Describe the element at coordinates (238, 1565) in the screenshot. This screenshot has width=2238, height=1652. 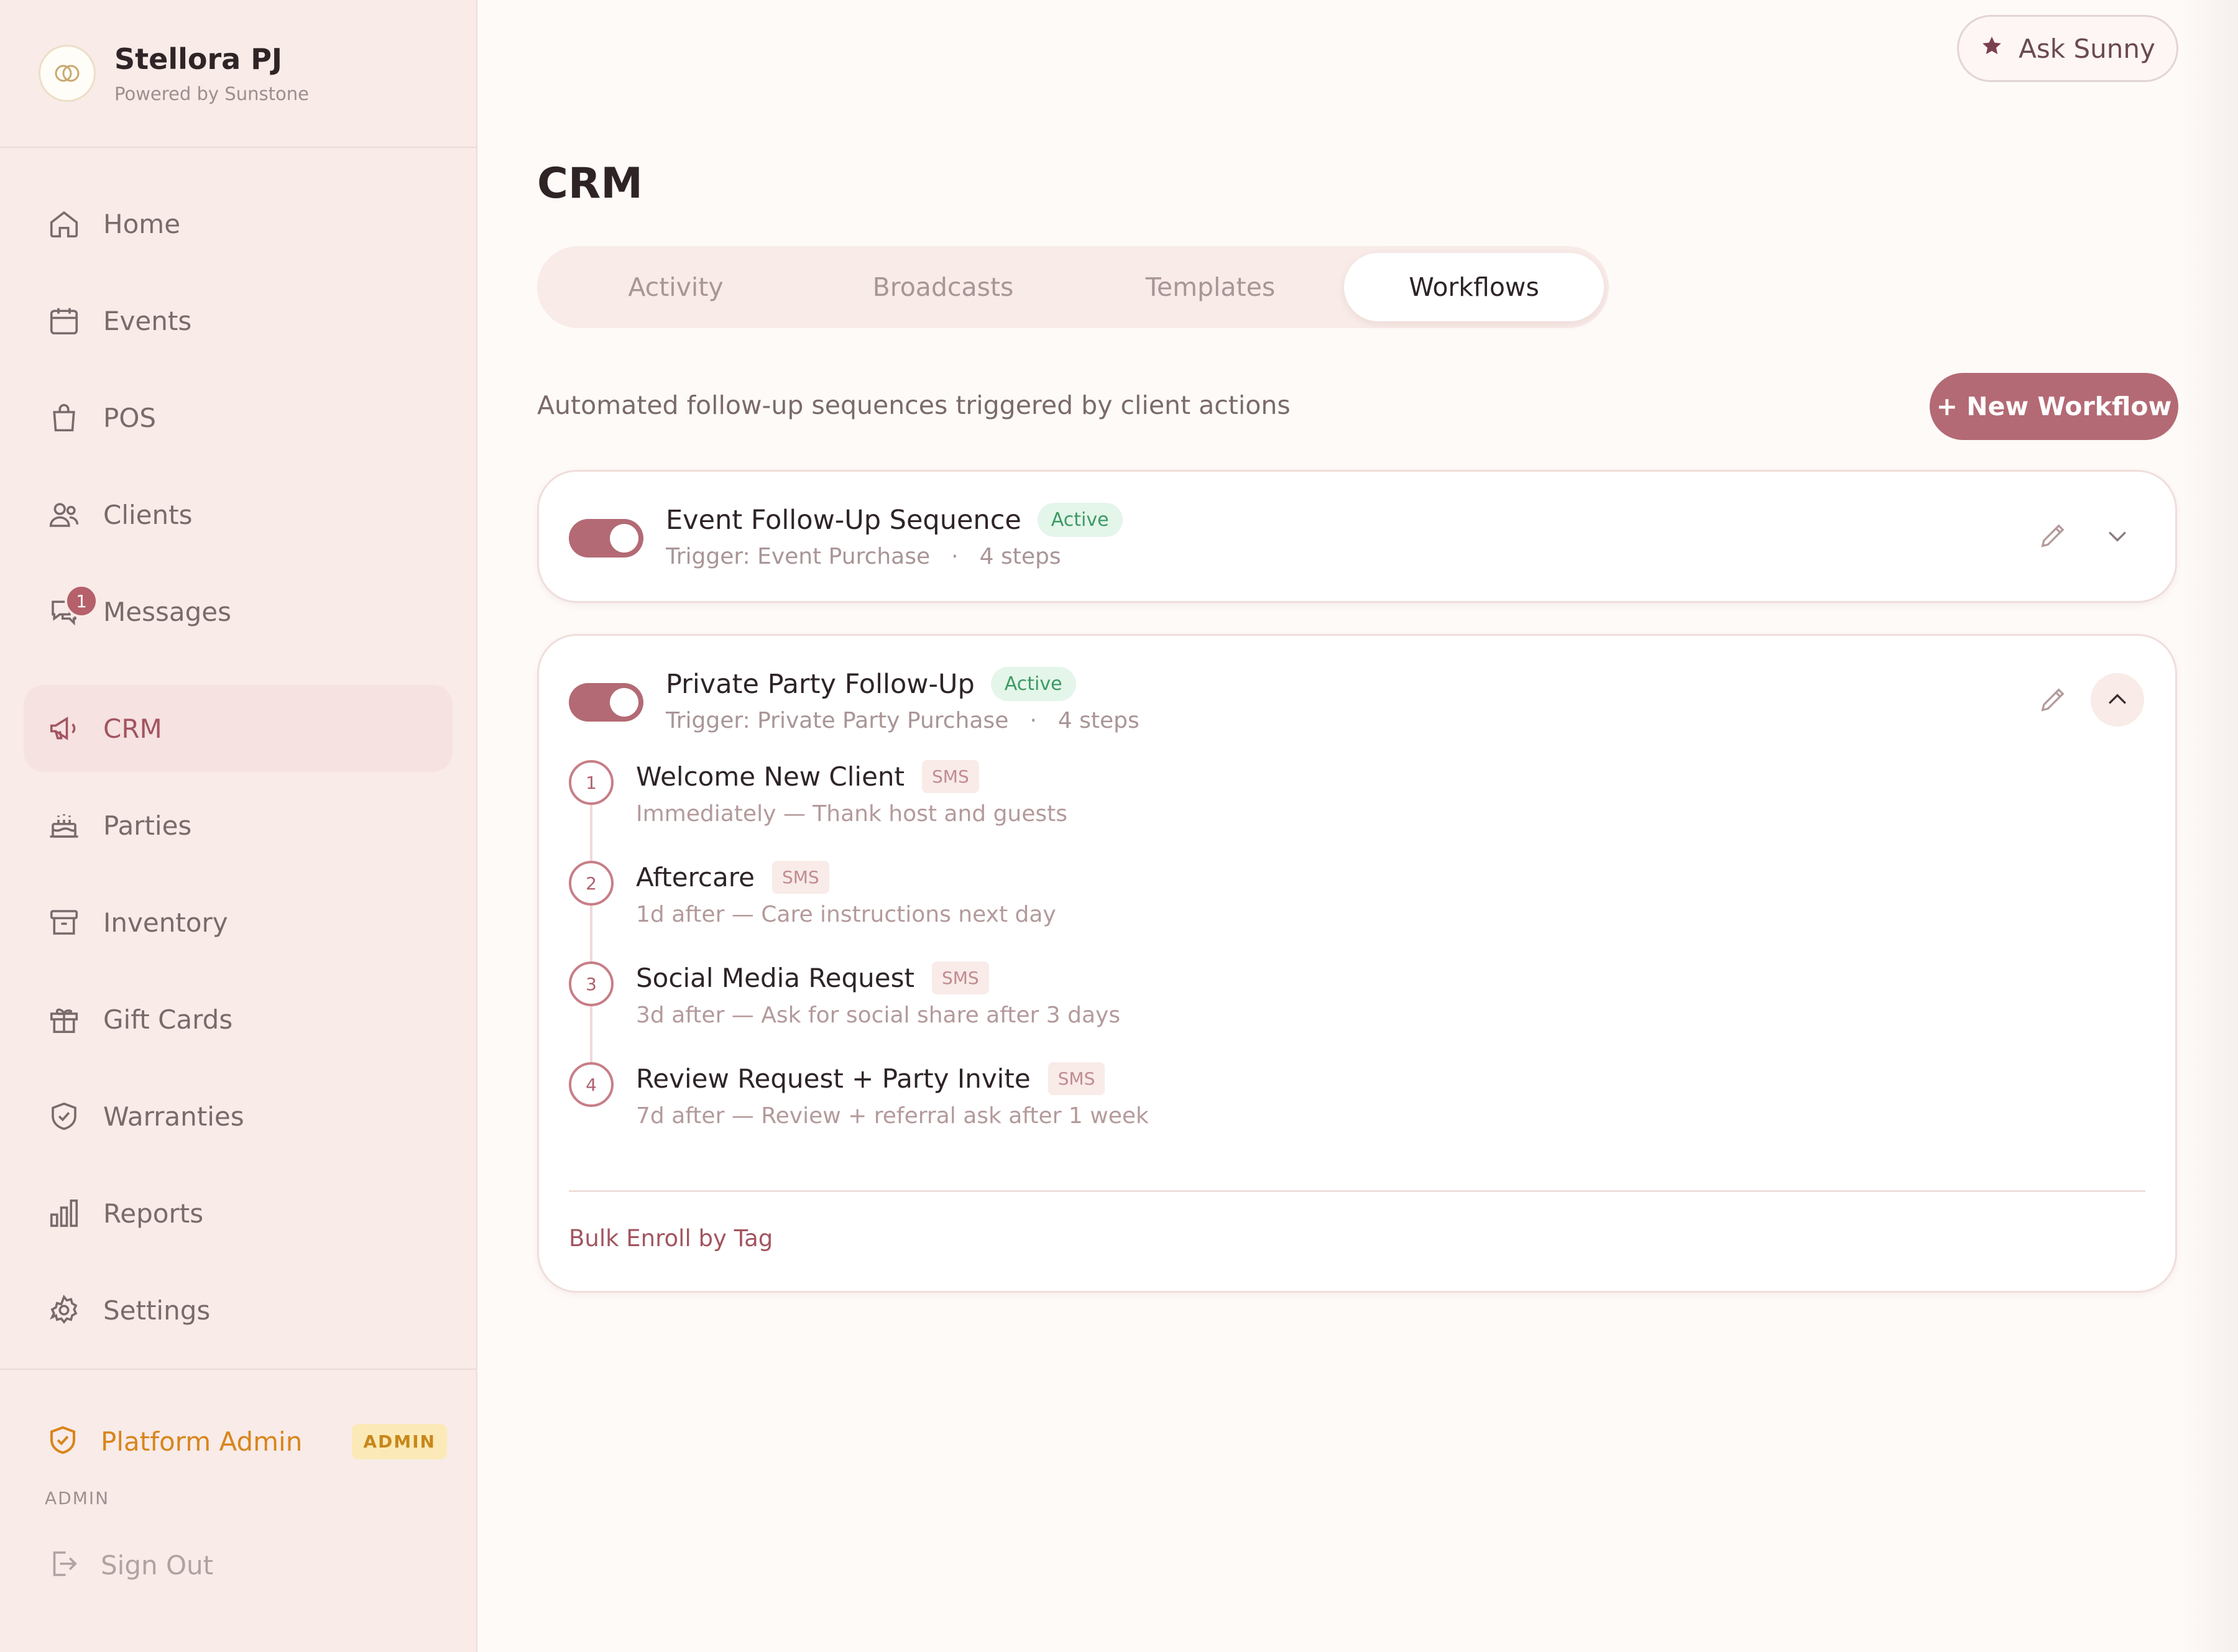
I see `sign-out-button: Sign Out` at that location.